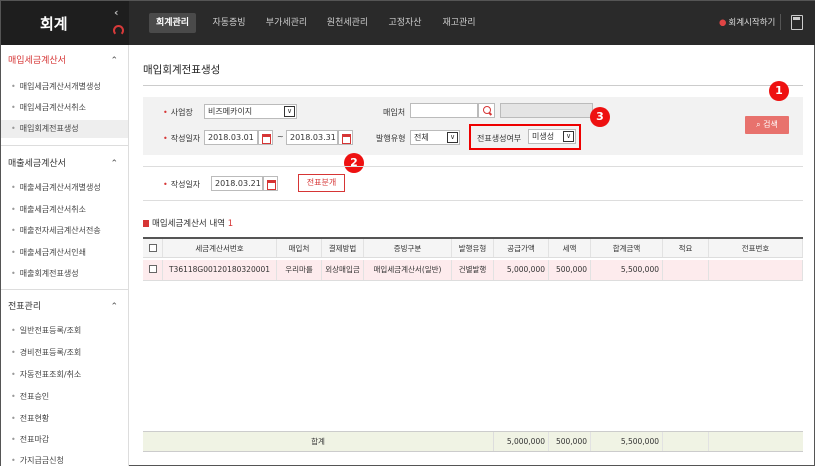  I want to click on callout-badge-3: 3, so click(600, 117).